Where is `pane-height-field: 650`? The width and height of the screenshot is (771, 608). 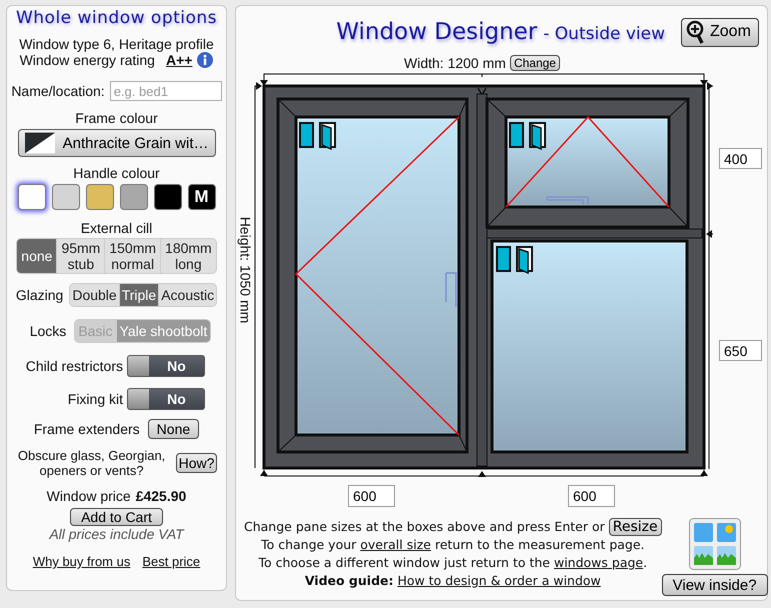 pane-height-field: 650 is located at coordinates (740, 350).